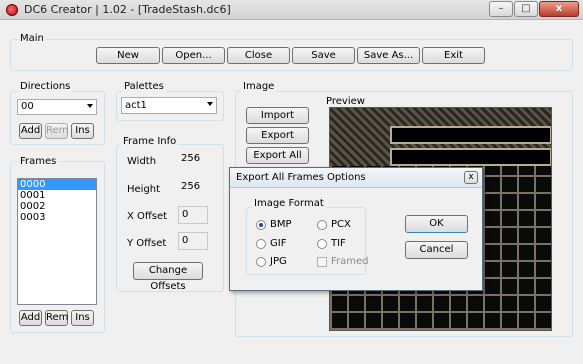  What do you see at coordinates (322, 225) in the screenshot?
I see `radio-pcx` at bounding box center [322, 225].